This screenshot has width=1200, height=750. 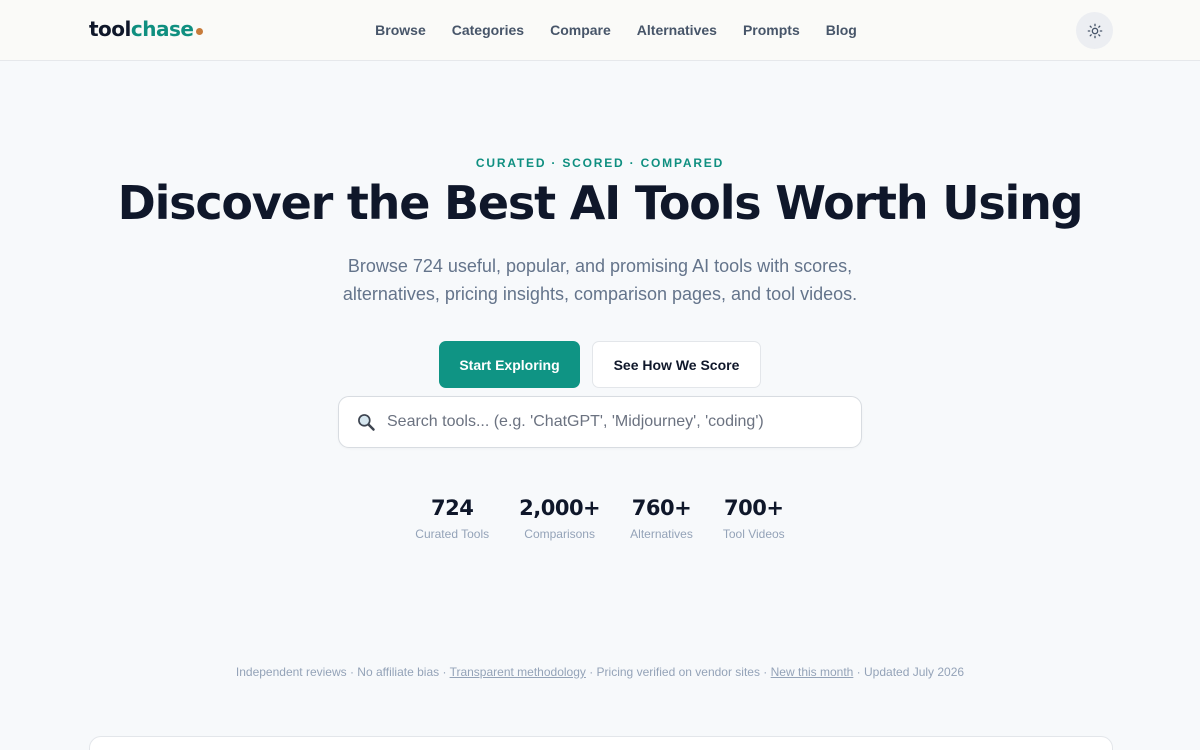 What do you see at coordinates (617, 422) in the screenshot?
I see `search-input` at bounding box center [617, 422].